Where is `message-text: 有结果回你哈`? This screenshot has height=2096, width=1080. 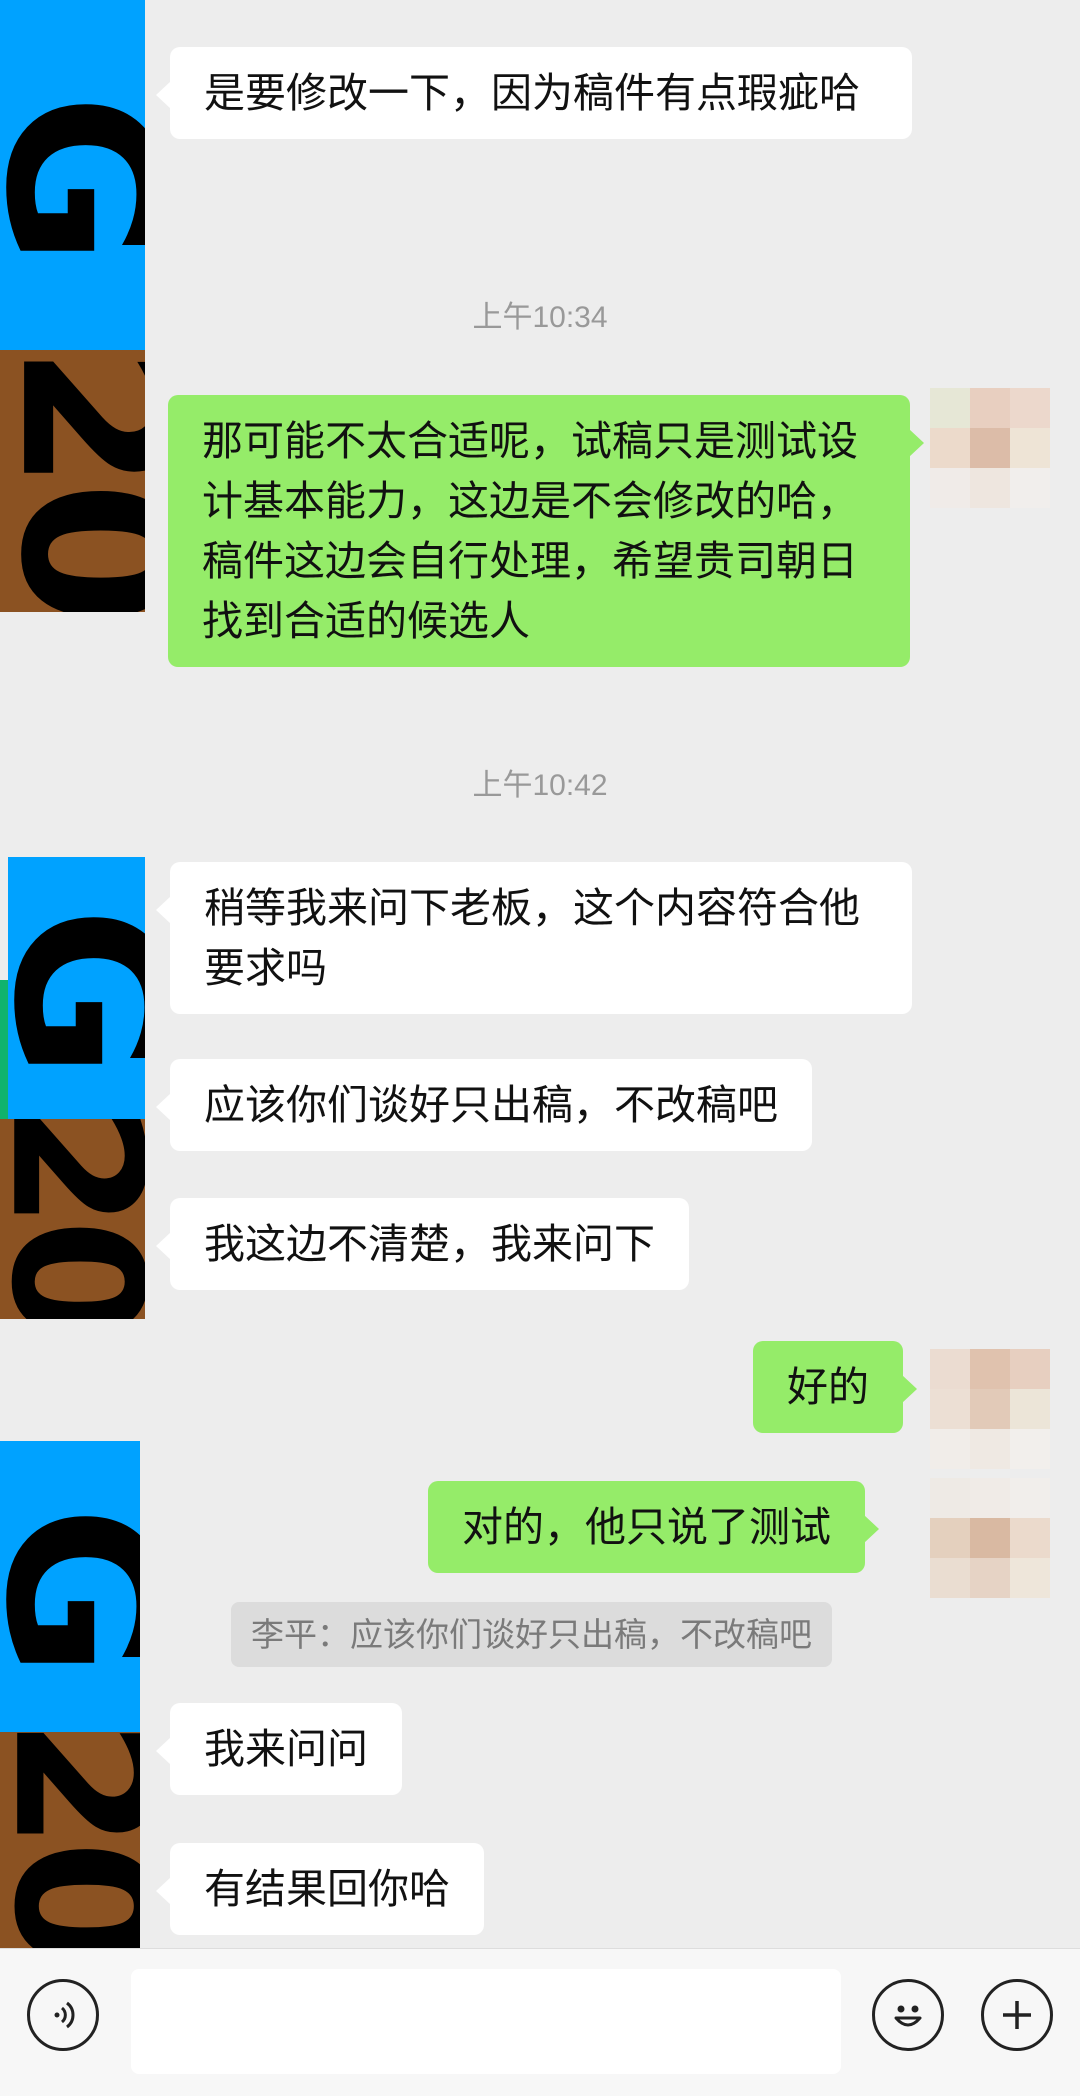
message-text: 有结果回你哈 is located at coordinates (327, 1889).